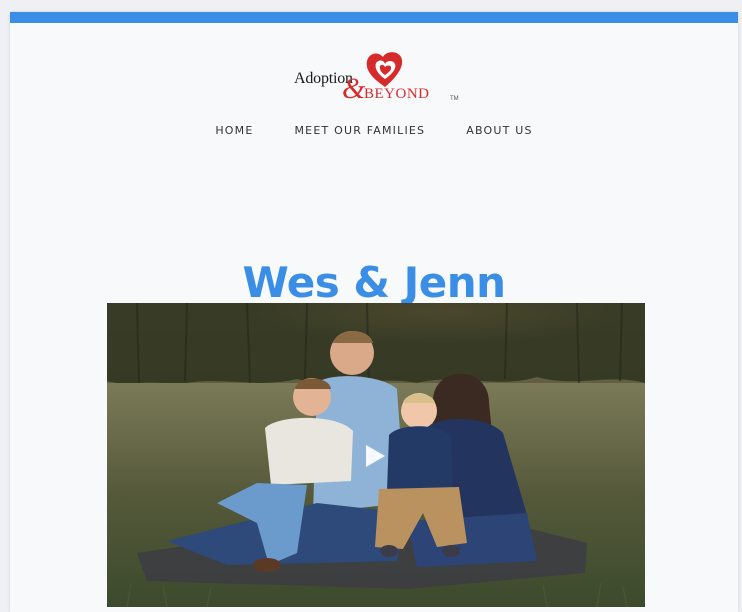 The image size is (742, 612). What do you see at coordinates (374, 283) in the screenshot?
I see `page-title: Wes & Jenn` at bounding box center [374, 283].